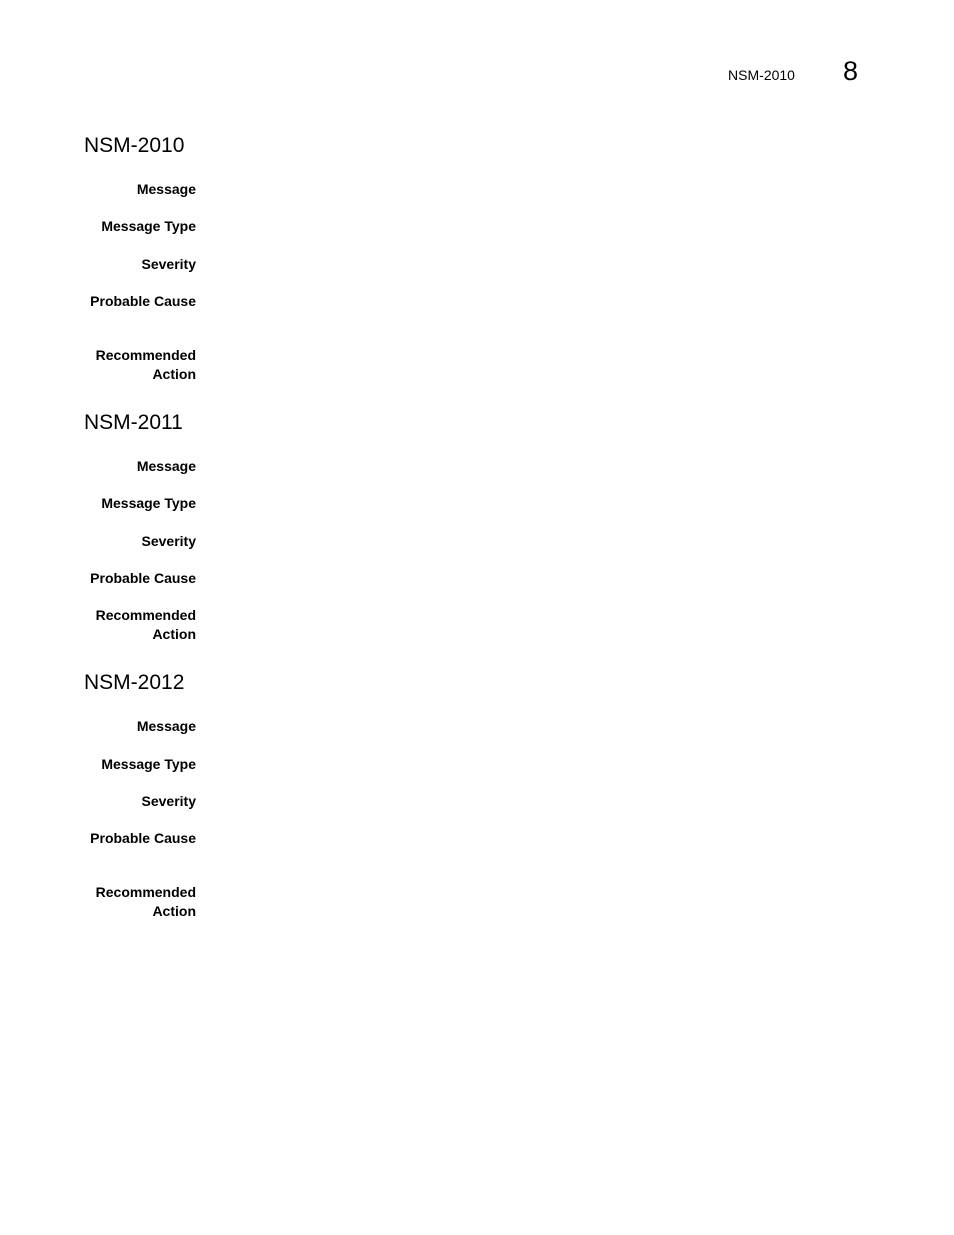 The height and width of the screenshot is (1235, 954). I want to click on entry-title: NSM-2010, so click(134, 145).